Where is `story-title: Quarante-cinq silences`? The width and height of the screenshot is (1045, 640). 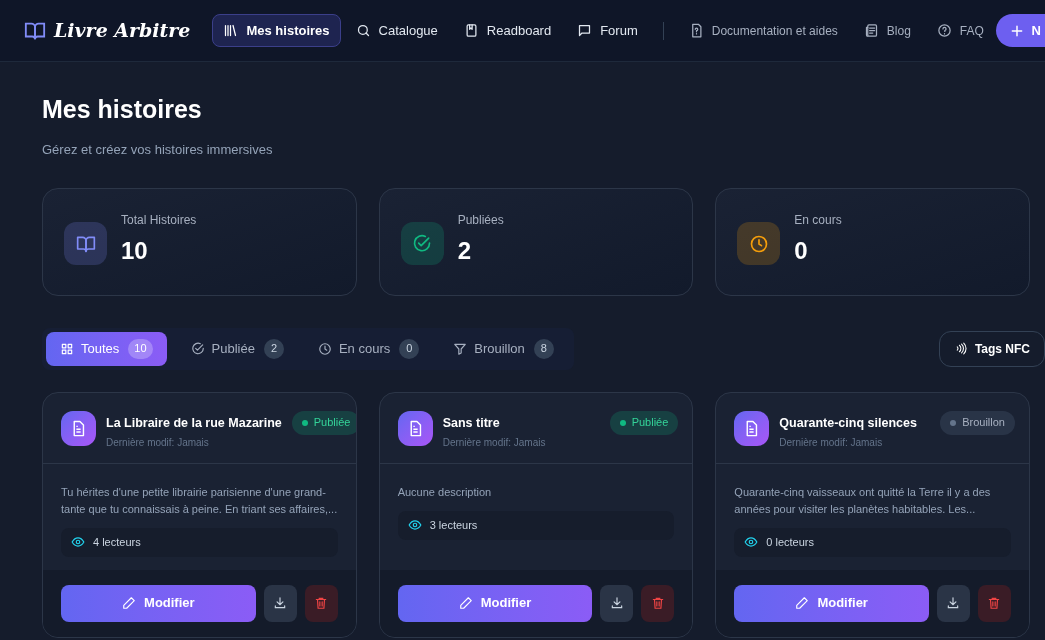 story-title: Quarante-cinq silences is located at coordinates (848, 423).